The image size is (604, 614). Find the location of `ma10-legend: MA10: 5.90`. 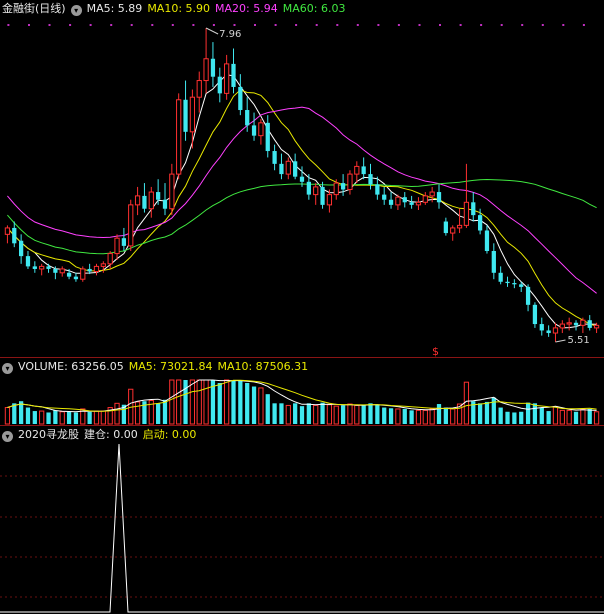

ma10-legend: MA10: 5.90 is located at coordinates (179, 8).